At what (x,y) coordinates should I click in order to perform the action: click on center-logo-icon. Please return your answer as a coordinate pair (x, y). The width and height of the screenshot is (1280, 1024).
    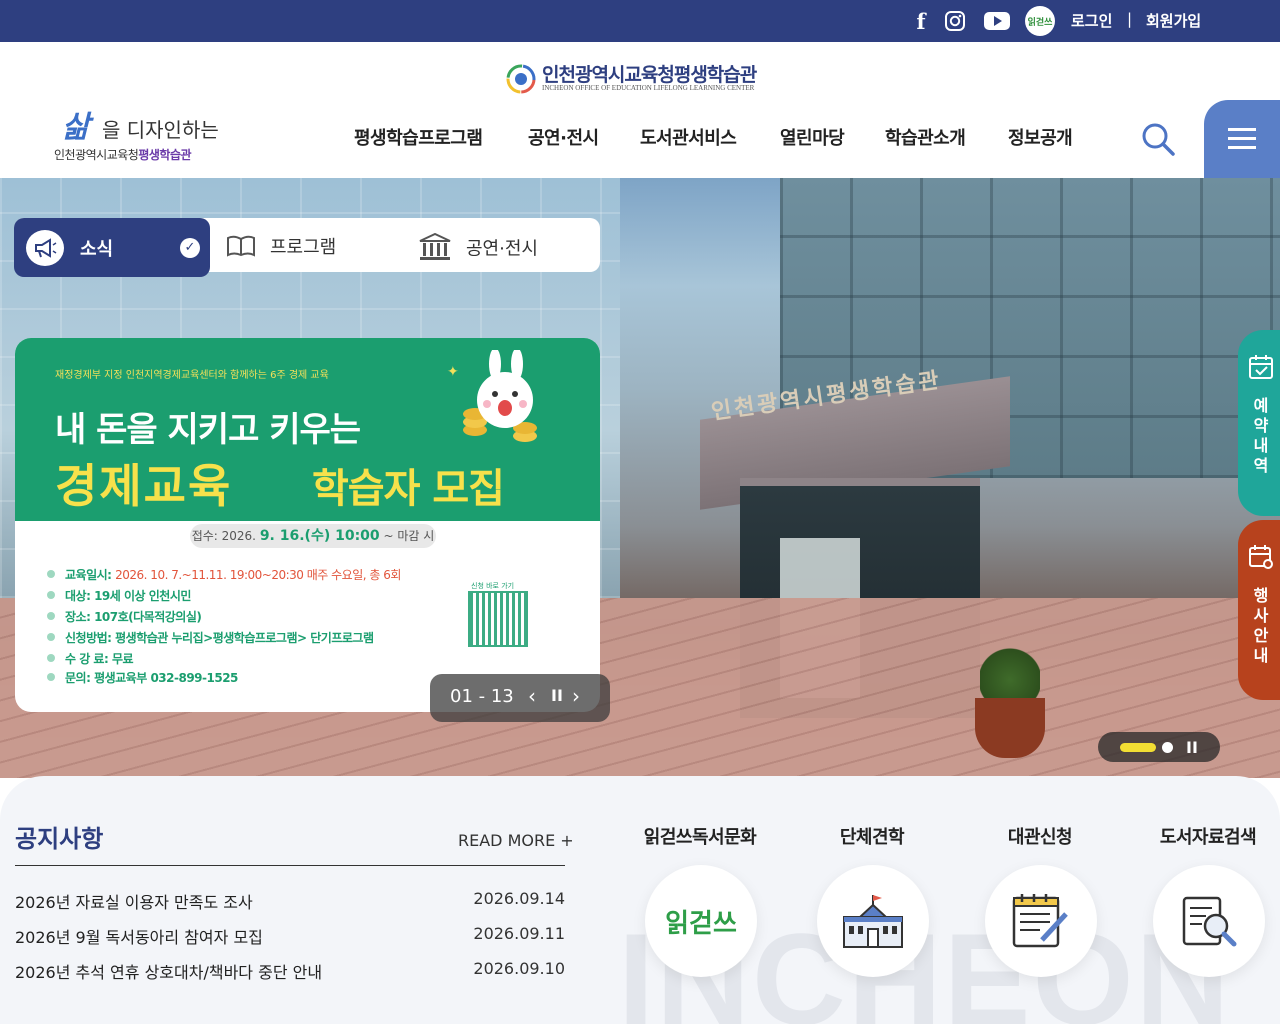
    Looking at the image, I should click on (521, 79).